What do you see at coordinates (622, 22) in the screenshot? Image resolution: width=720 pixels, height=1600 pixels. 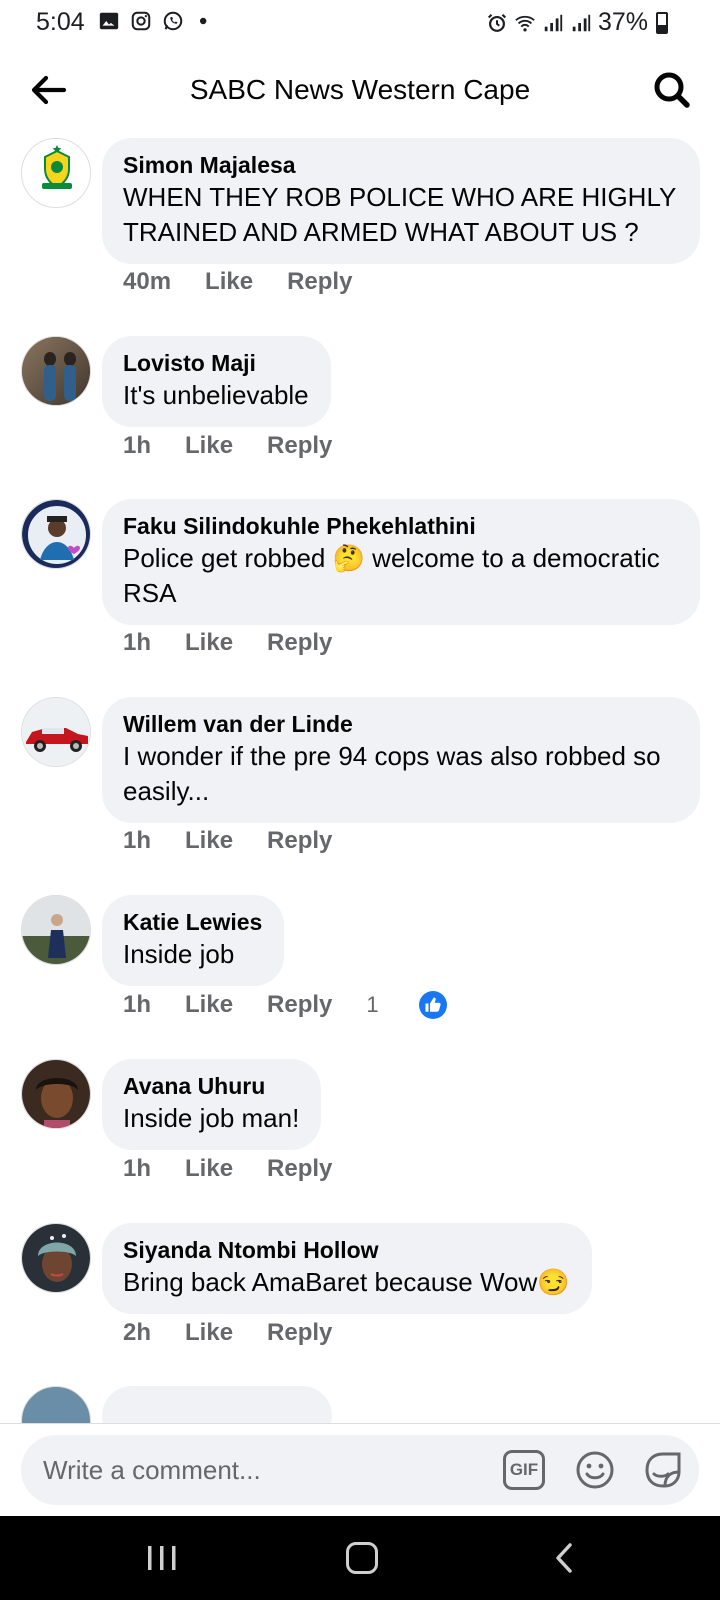 I see `battery-percent: 37%` at bounding box center [622, 22].